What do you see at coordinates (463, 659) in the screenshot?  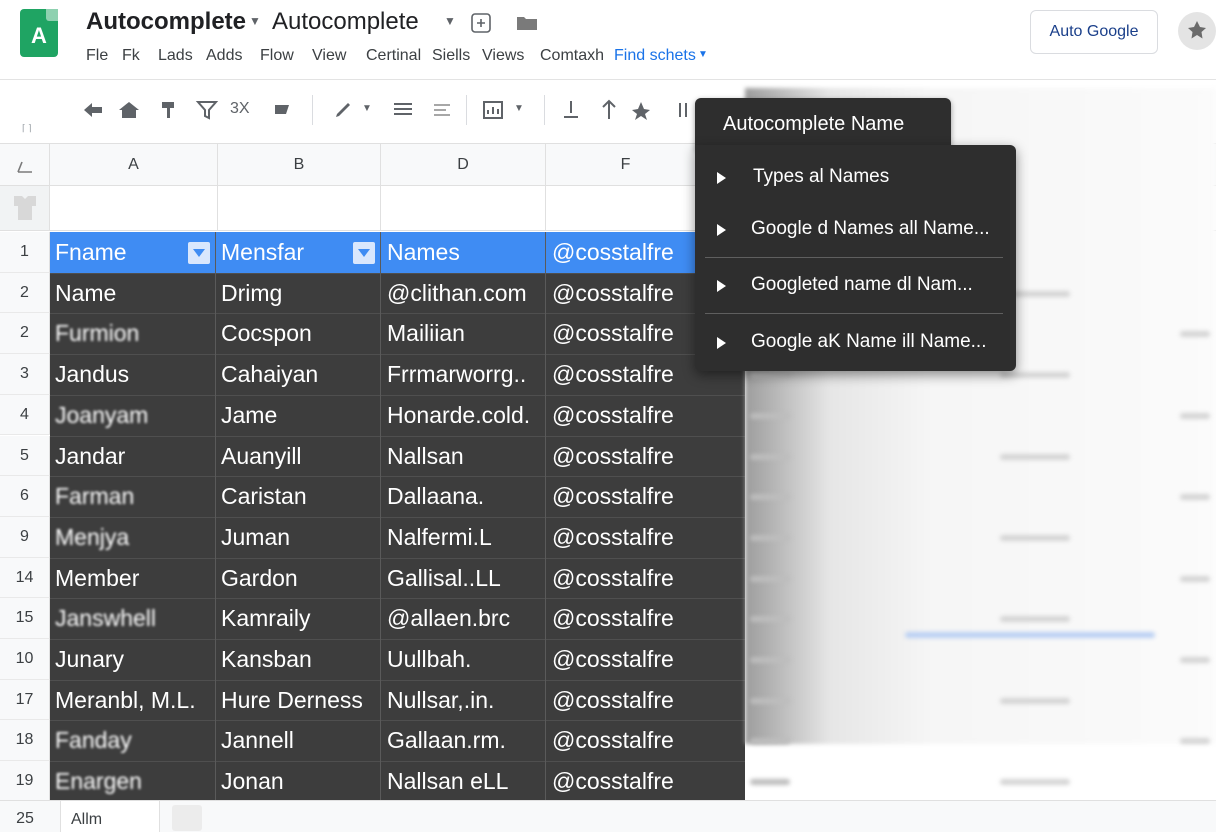 I see `table-cell: Uullbah.` at bounding box center [463, 659].